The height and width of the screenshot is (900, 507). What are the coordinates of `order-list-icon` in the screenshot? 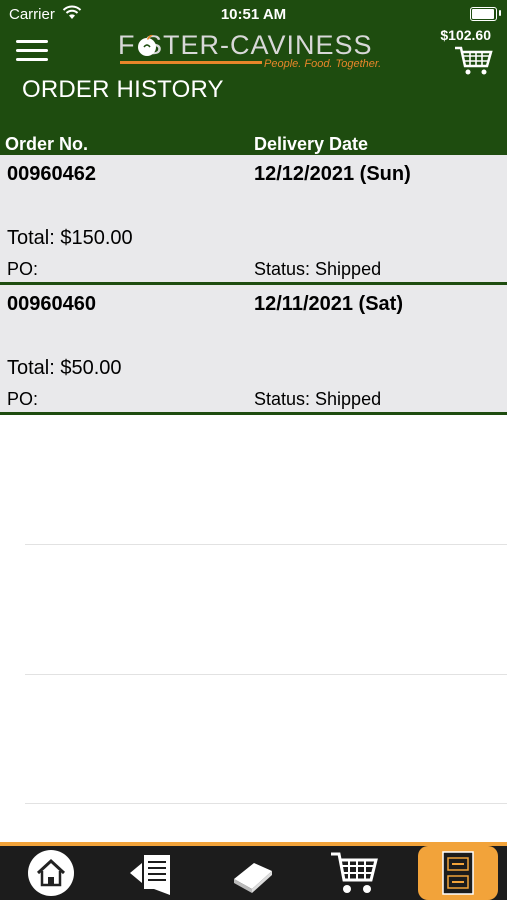 It's located at (149, 875).